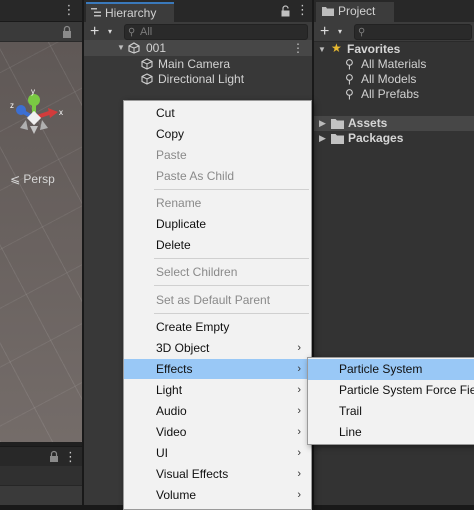 The height and width of the screenshot is (510, 474). Describe the element at coordinates (192, 474) in the screenshot. I see `menu-item-label: Visual Effects` at that location.